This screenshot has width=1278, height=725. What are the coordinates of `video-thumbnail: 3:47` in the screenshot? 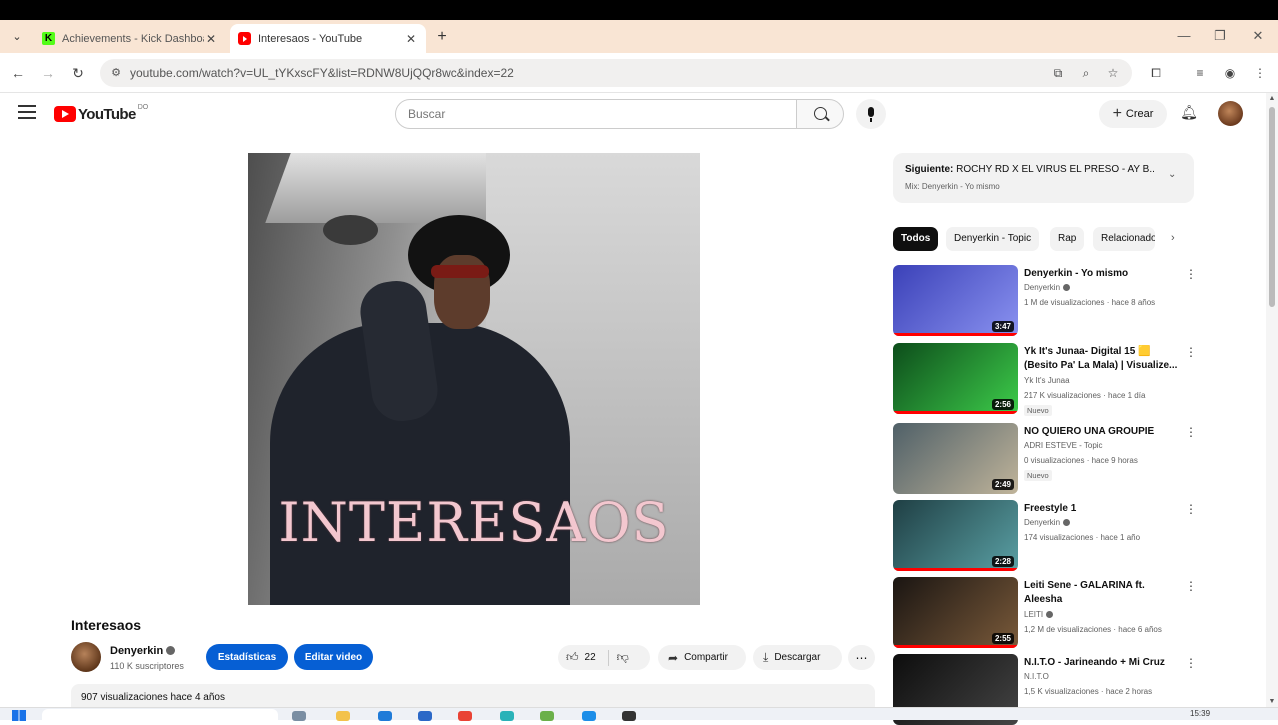 It's located at (955, 300).